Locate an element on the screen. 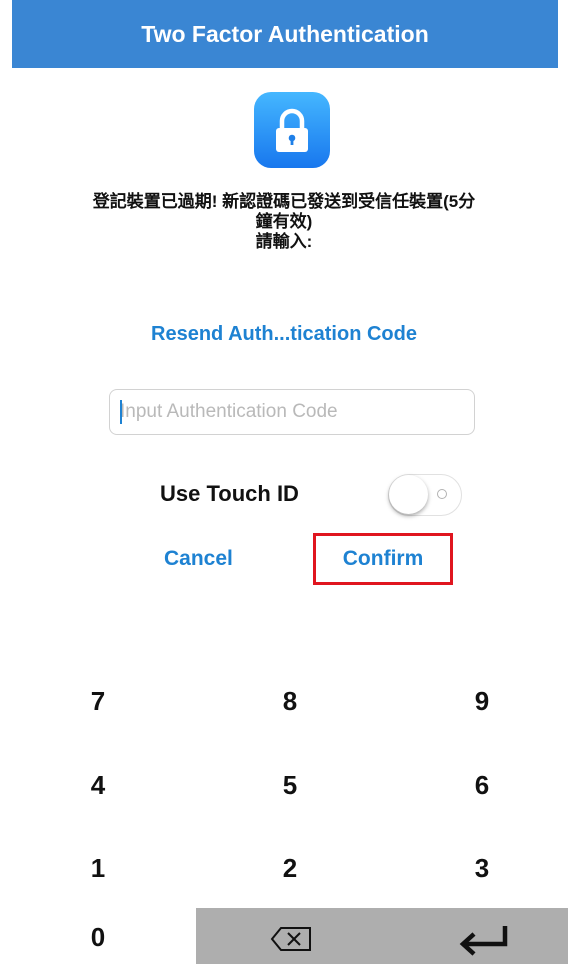 This screenshot has height=964, width=568. key-7: 7 is located at coordinates (98, 701).